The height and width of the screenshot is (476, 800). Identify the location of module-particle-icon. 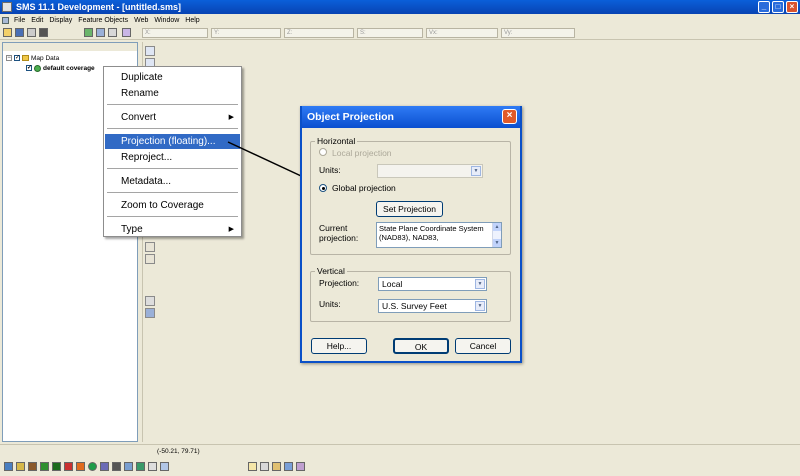
(68, 466).